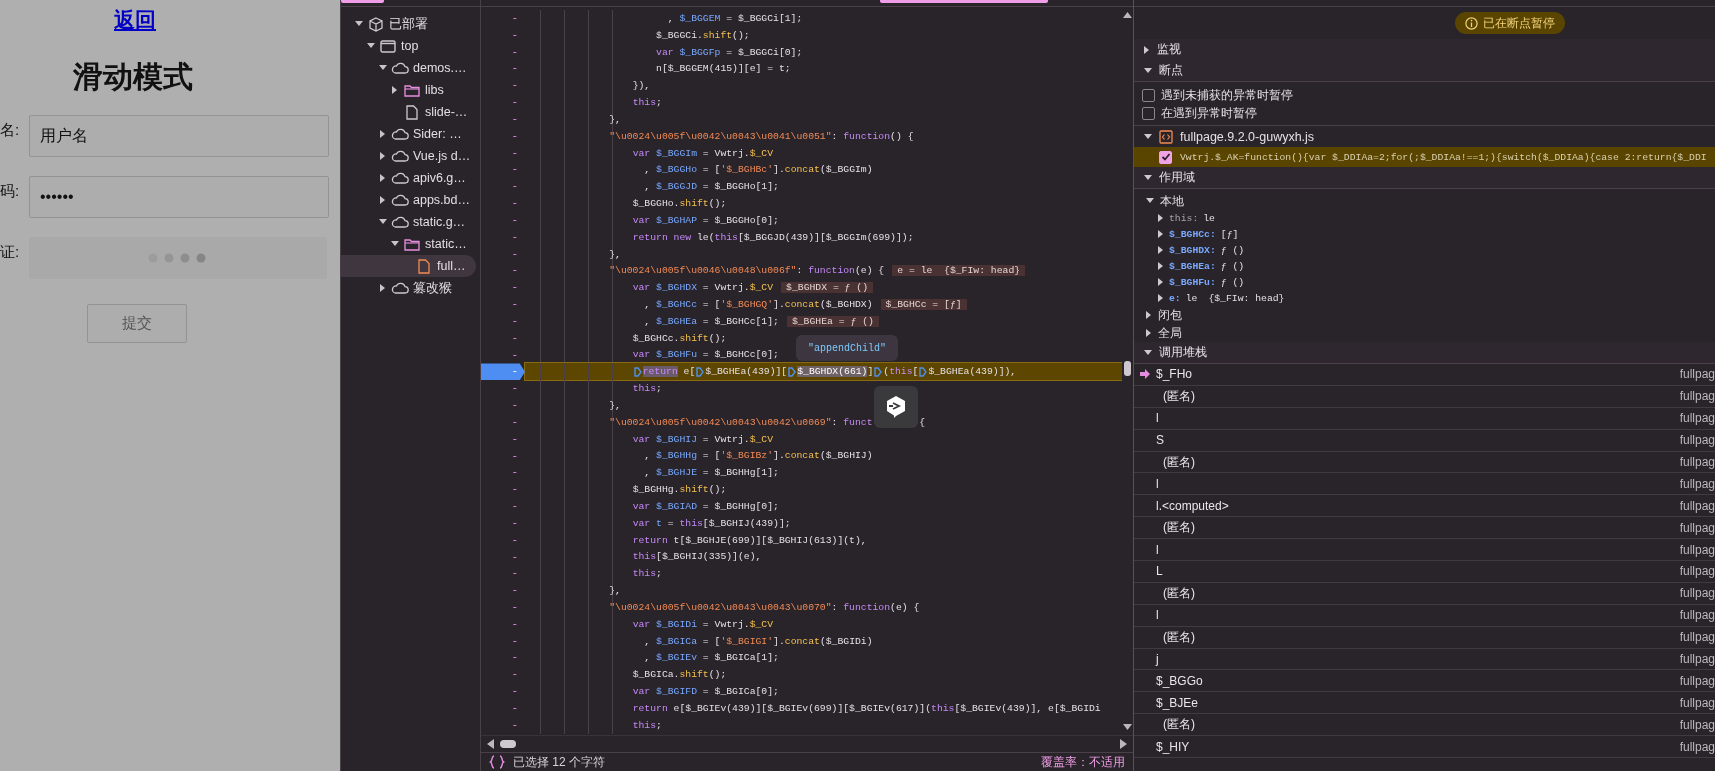 The height and width of the screenshot is (771, 1715). I want to click on coverage-status: 覆盖率：不适用, so click(1083, 762).